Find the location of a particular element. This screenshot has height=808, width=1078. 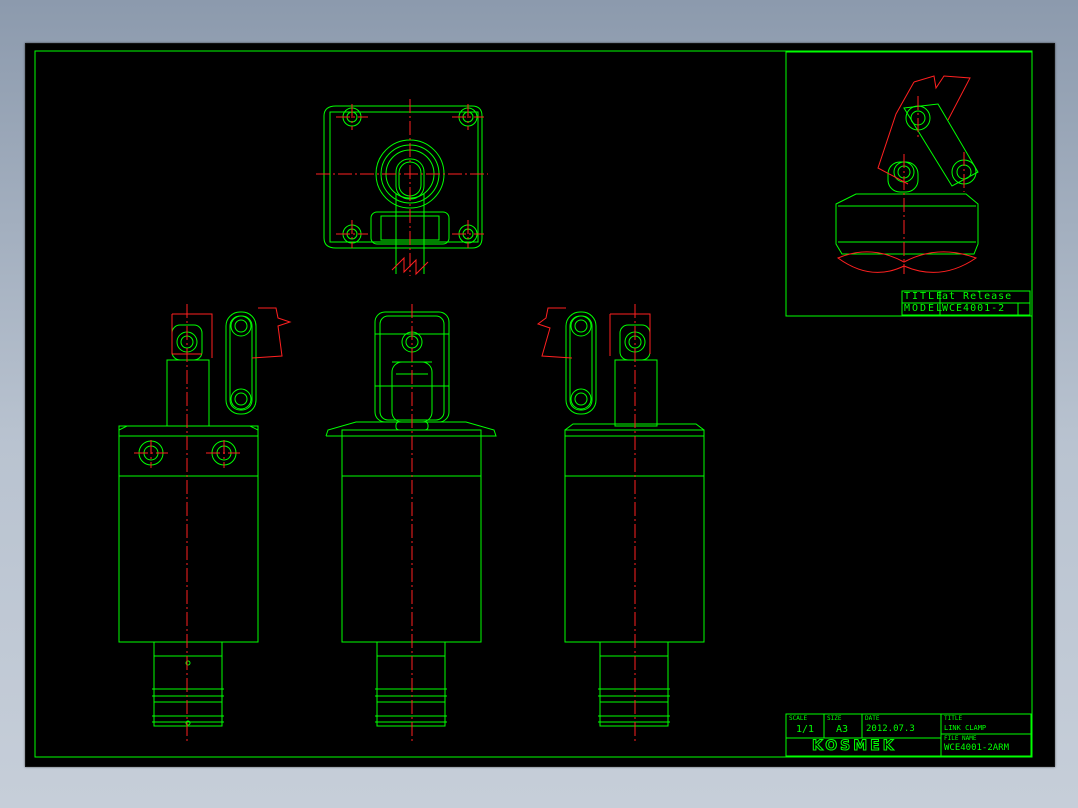

inset-title-value: at Release is located at coordinates (977, 296).